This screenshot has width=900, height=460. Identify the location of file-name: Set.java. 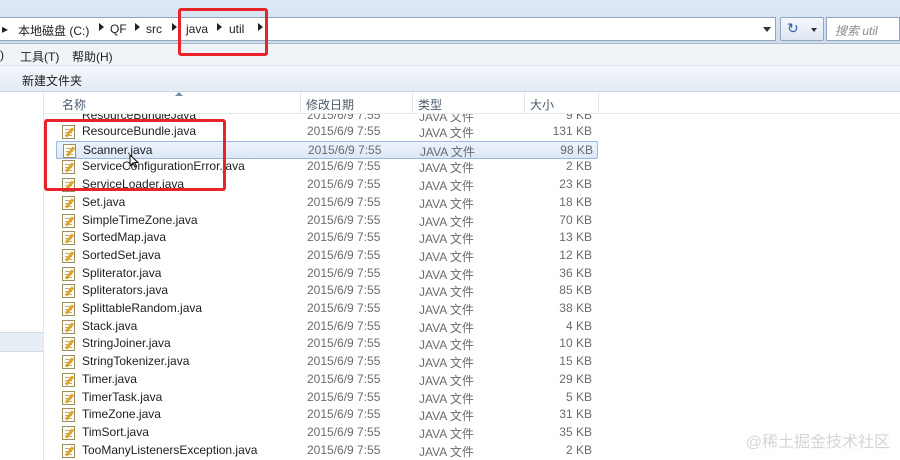
(103, 202).